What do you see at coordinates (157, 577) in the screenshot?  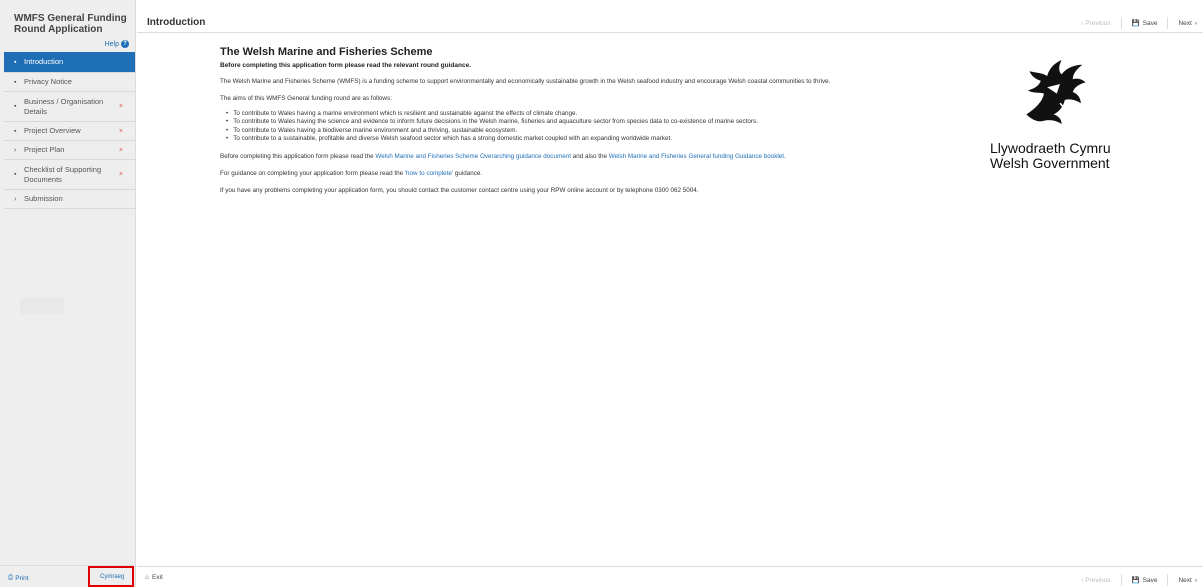 I see `exit-label: Exit` at bounding box center [157, 577].